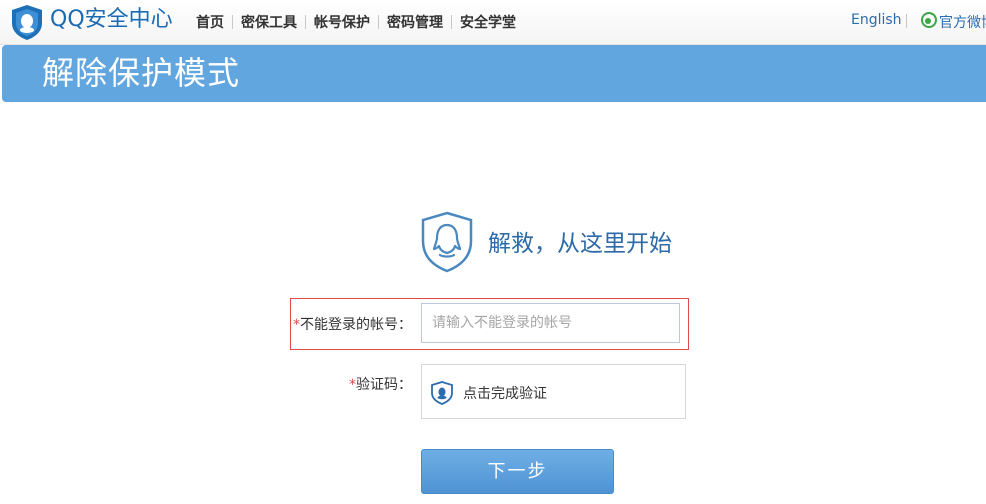 This screenshot has height=504, width=986. Describe the element at coordinates (442, 393) in the screenshot. I see `captcha-shield-icon` at that location.